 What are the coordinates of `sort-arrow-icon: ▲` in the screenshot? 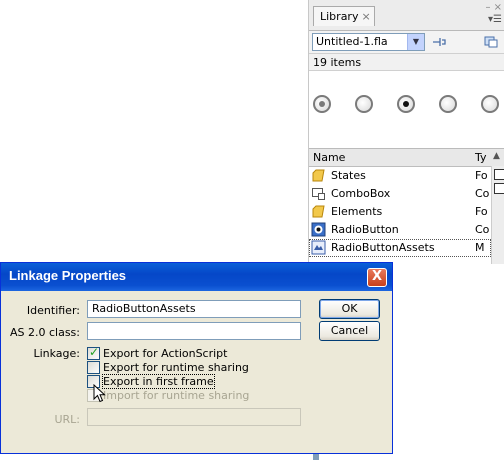 It's located at (496, 156).